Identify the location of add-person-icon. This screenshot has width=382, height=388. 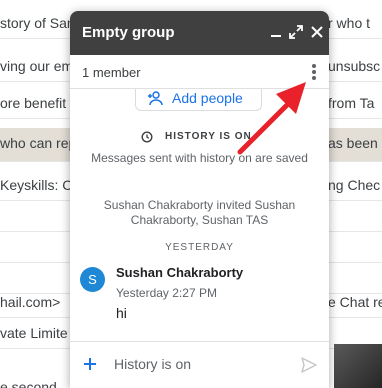
(155, 98).